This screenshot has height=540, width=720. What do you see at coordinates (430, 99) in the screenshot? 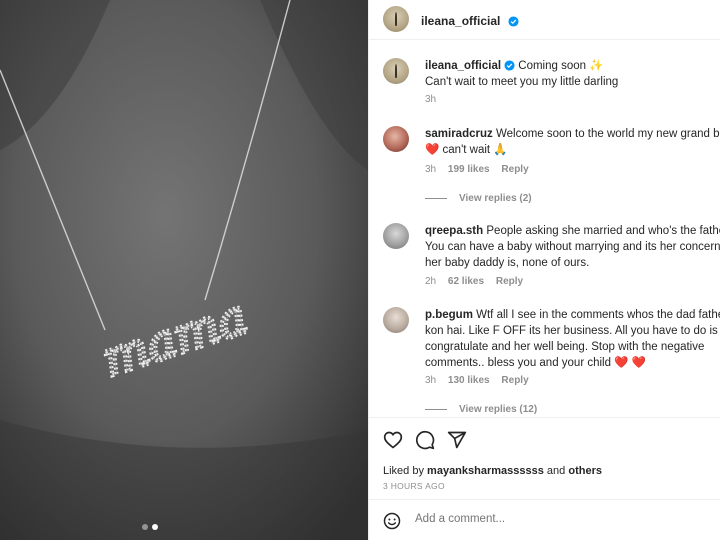
I see `caption-time: 3h` at bounding box center [430, 99].